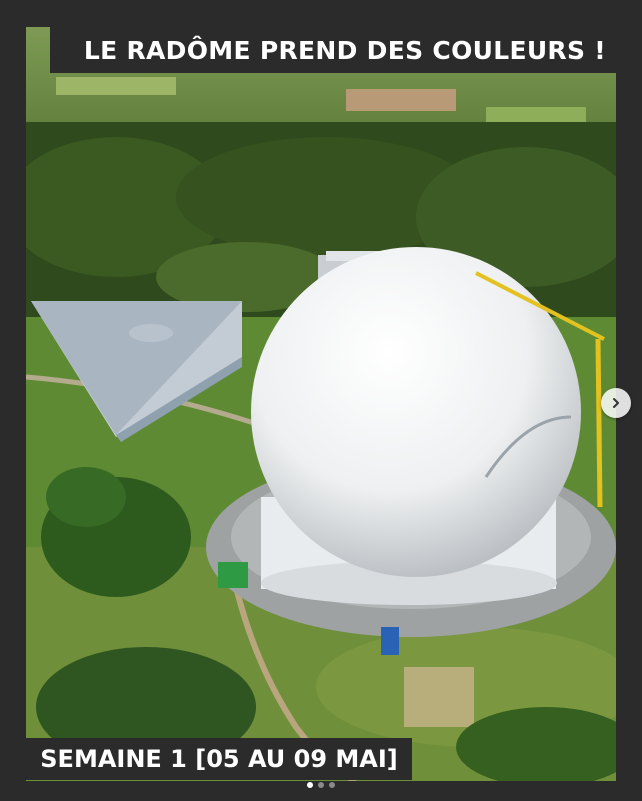 The width and height of the screenshot is (642, 801). I want to click on carousel-indicators, so click(321, 786).